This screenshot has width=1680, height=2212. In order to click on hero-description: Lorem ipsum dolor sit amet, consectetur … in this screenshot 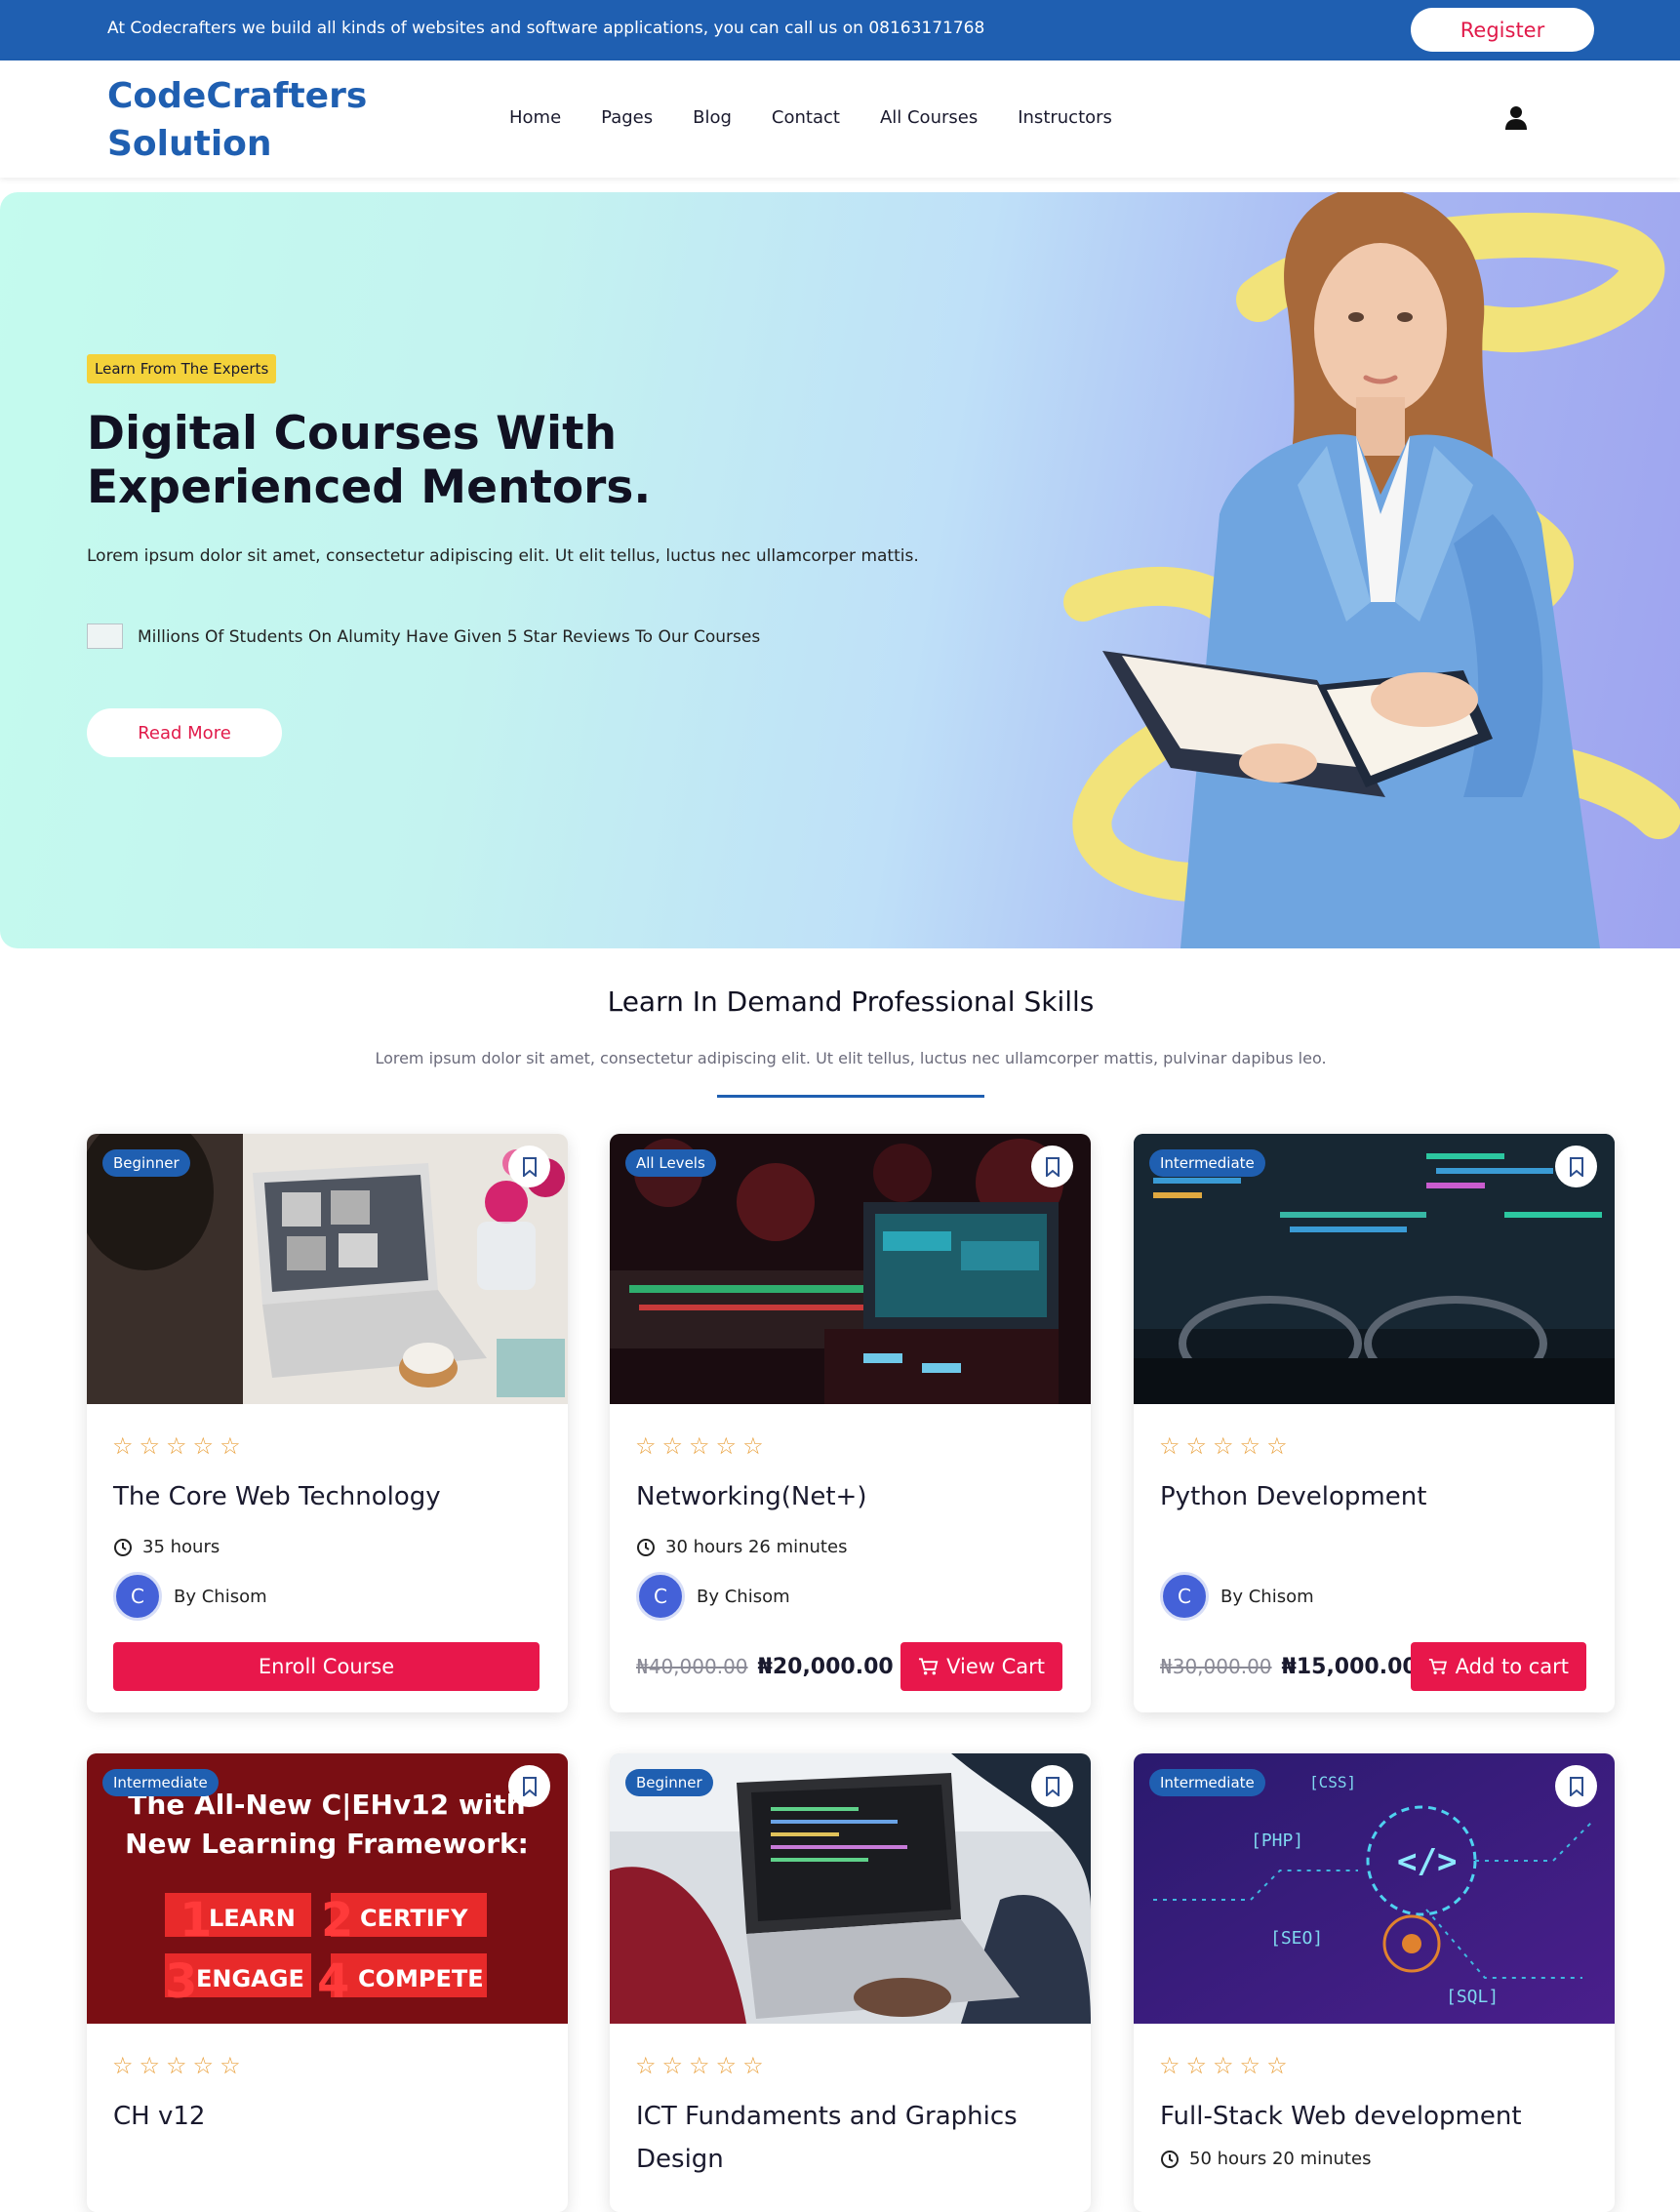, I will do `click(503, 556)`.